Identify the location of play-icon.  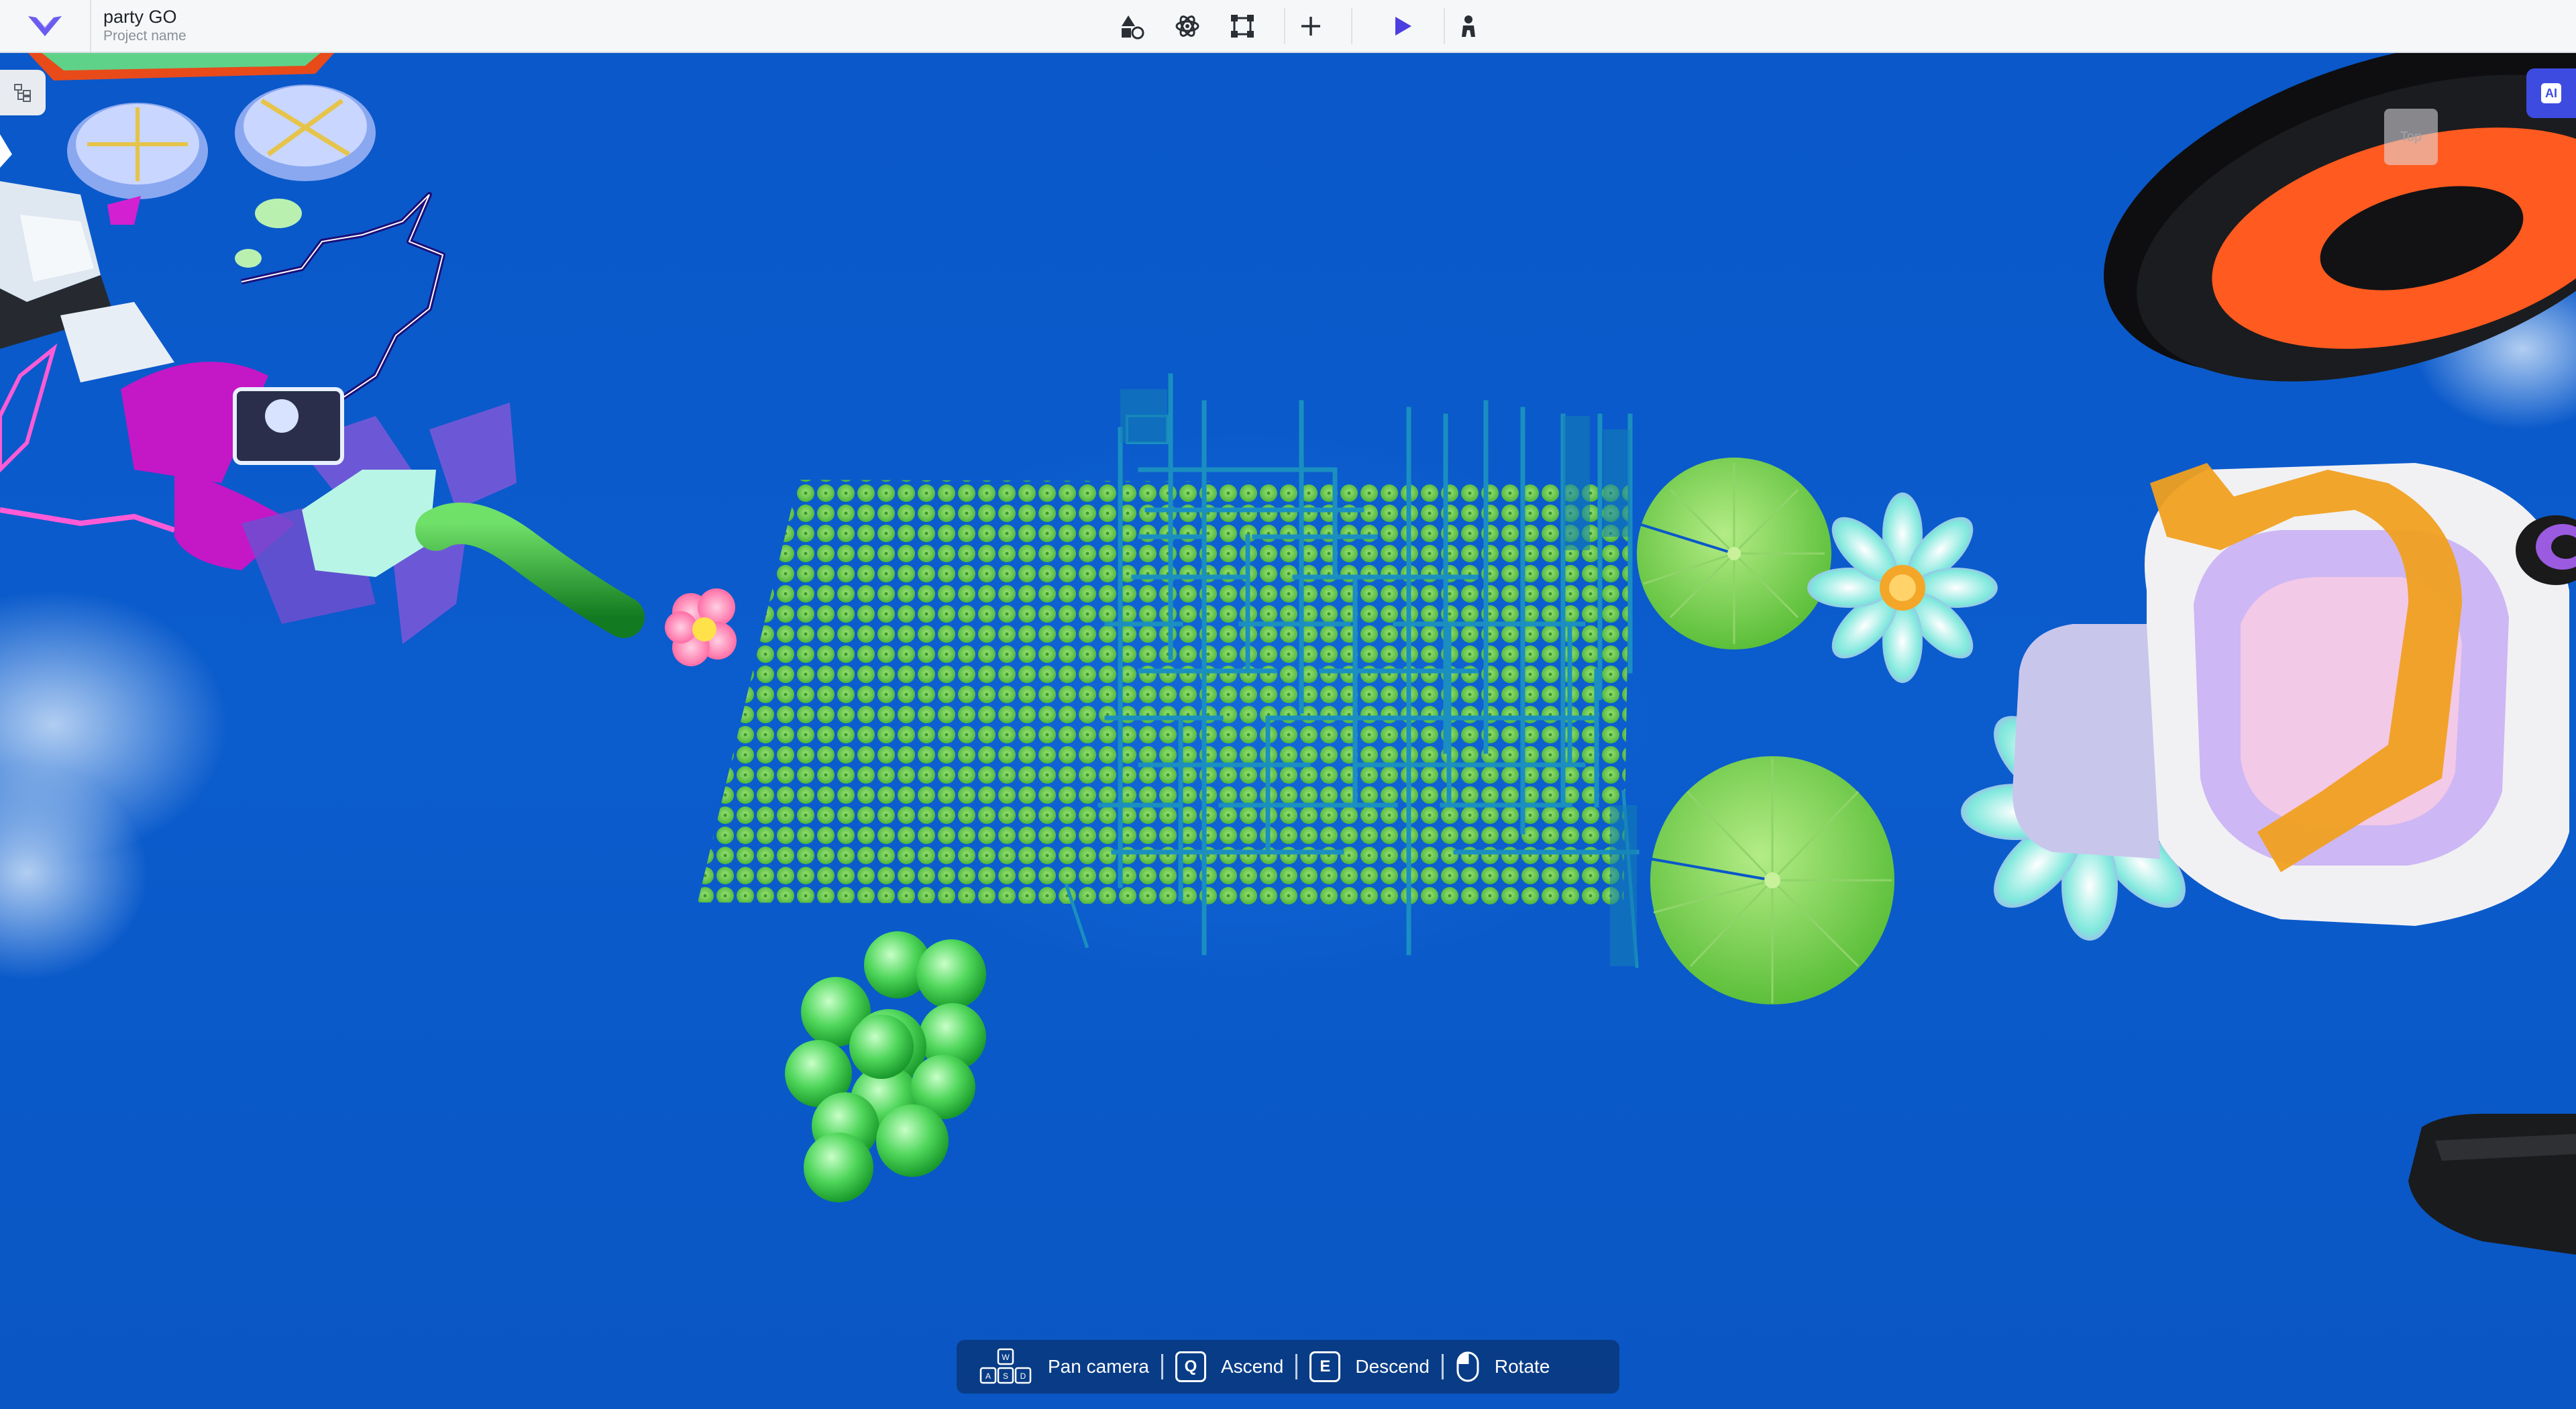
(1403, 26).